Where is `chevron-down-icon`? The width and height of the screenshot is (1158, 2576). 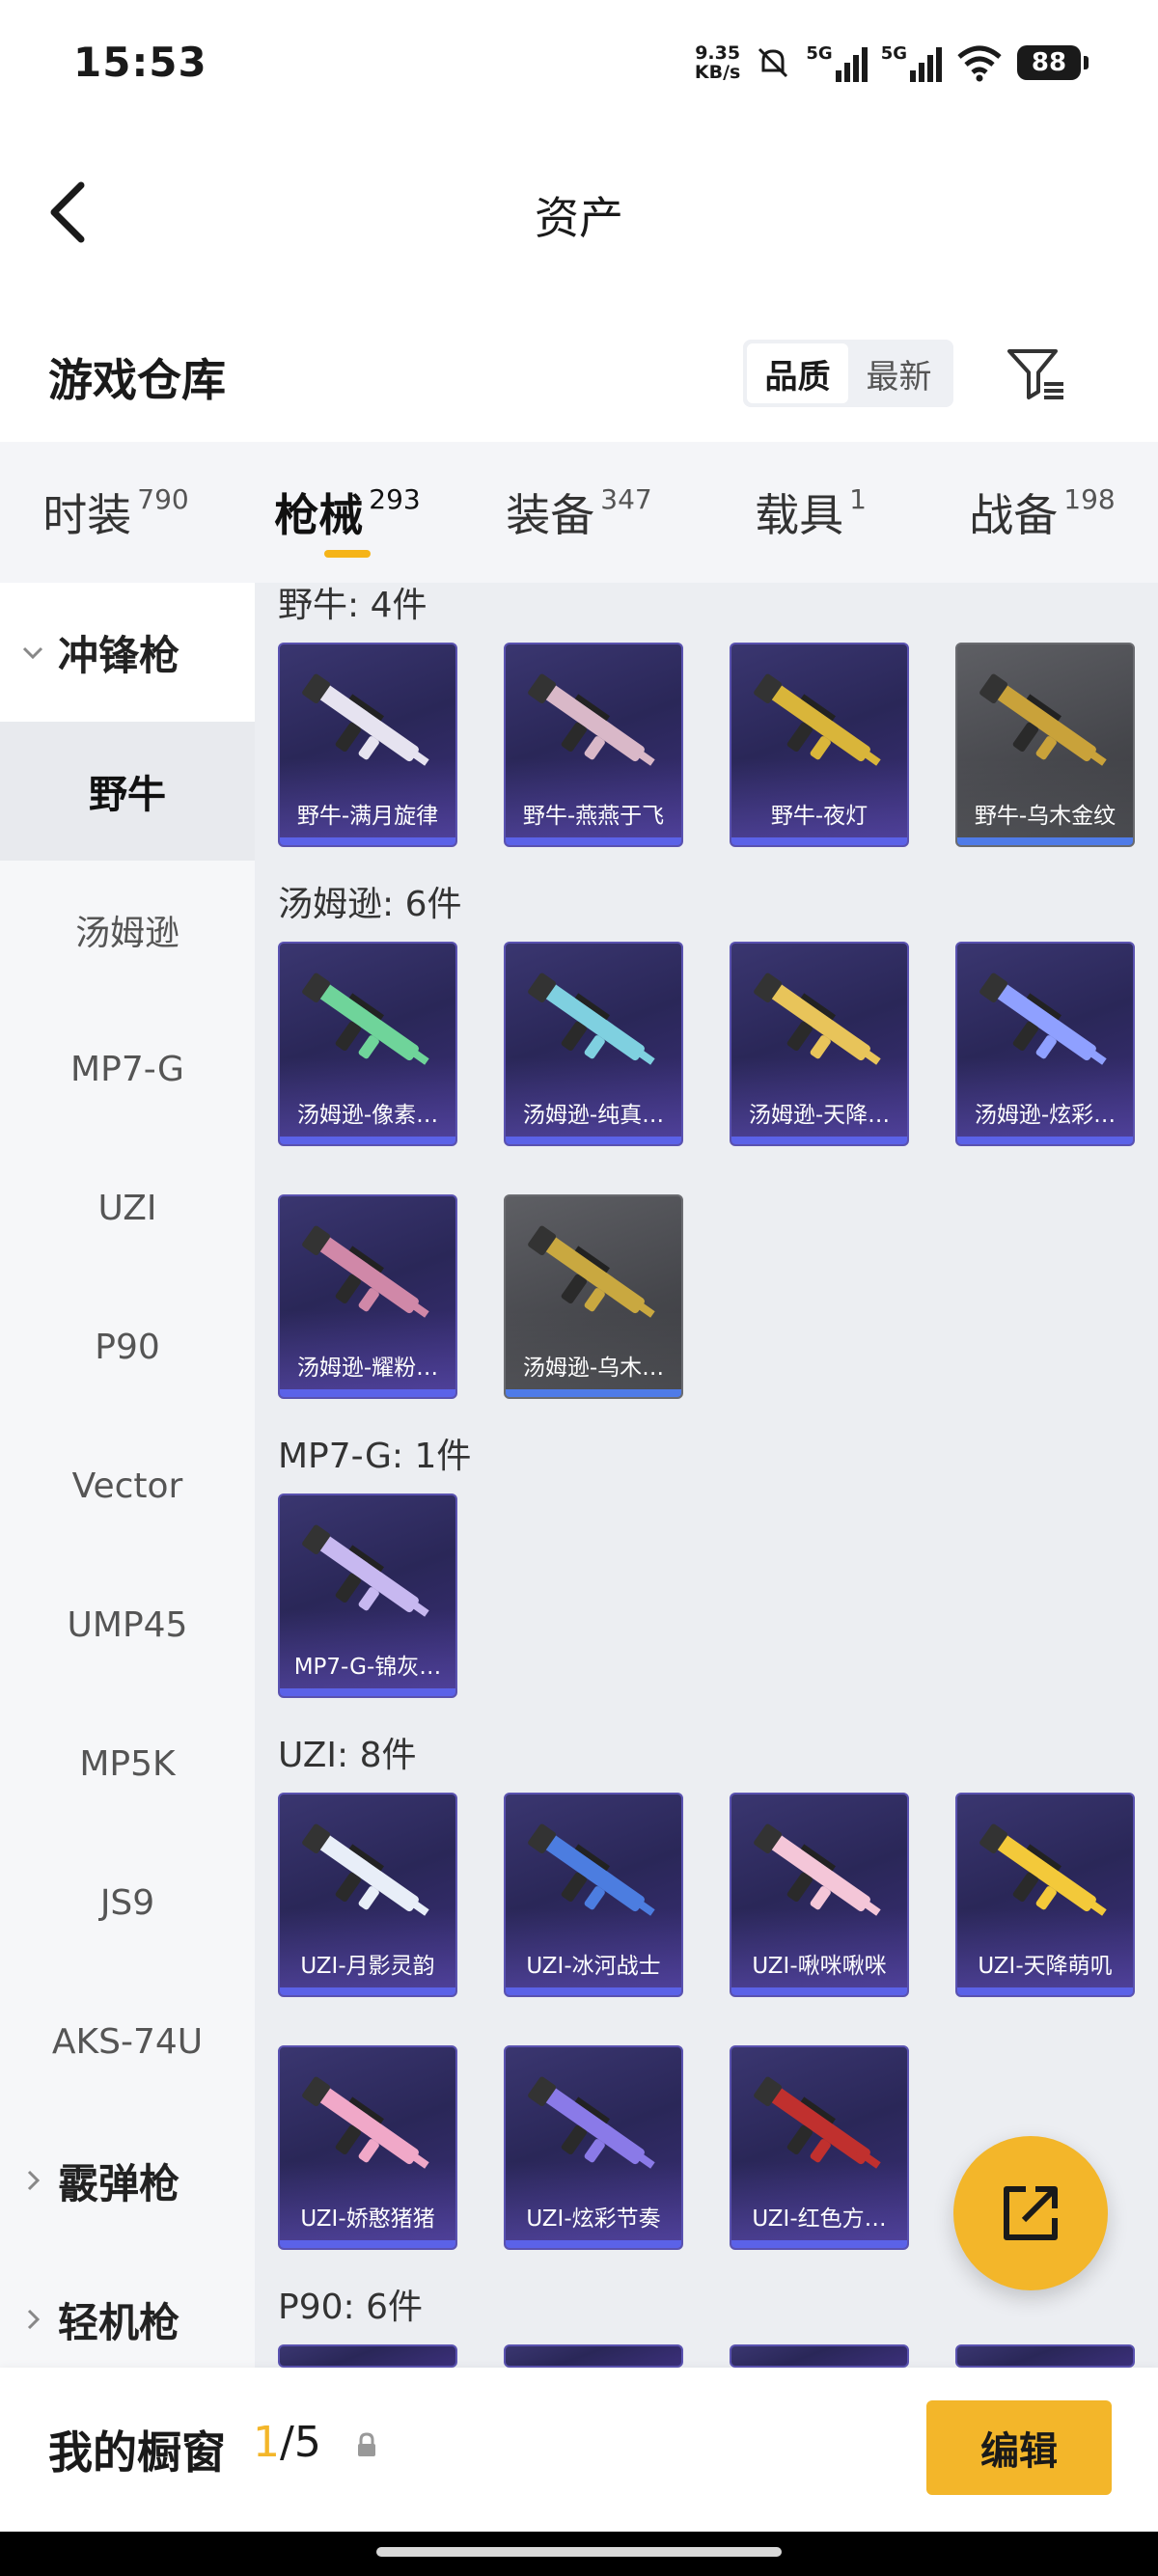
chevron-down-icon is located at coordinates (32, 653).